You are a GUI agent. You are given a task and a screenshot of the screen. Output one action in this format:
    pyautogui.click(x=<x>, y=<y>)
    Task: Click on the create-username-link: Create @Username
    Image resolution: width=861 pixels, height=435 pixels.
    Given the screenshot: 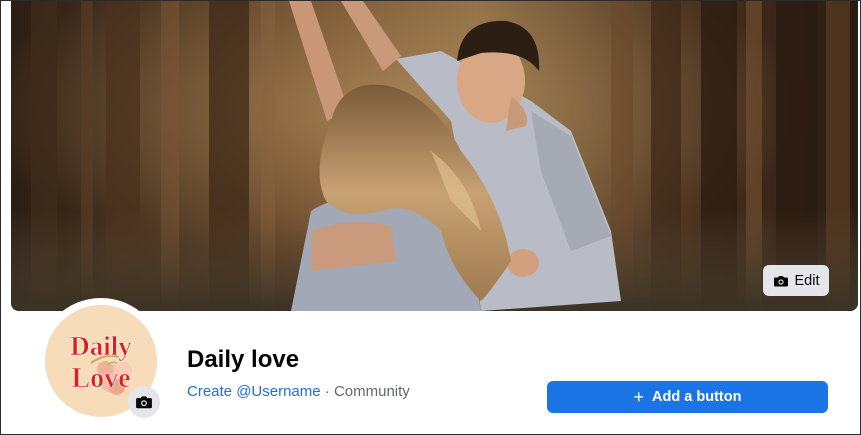 What is the action you would take?
    pyautogui.click(x=254, y=391)
    